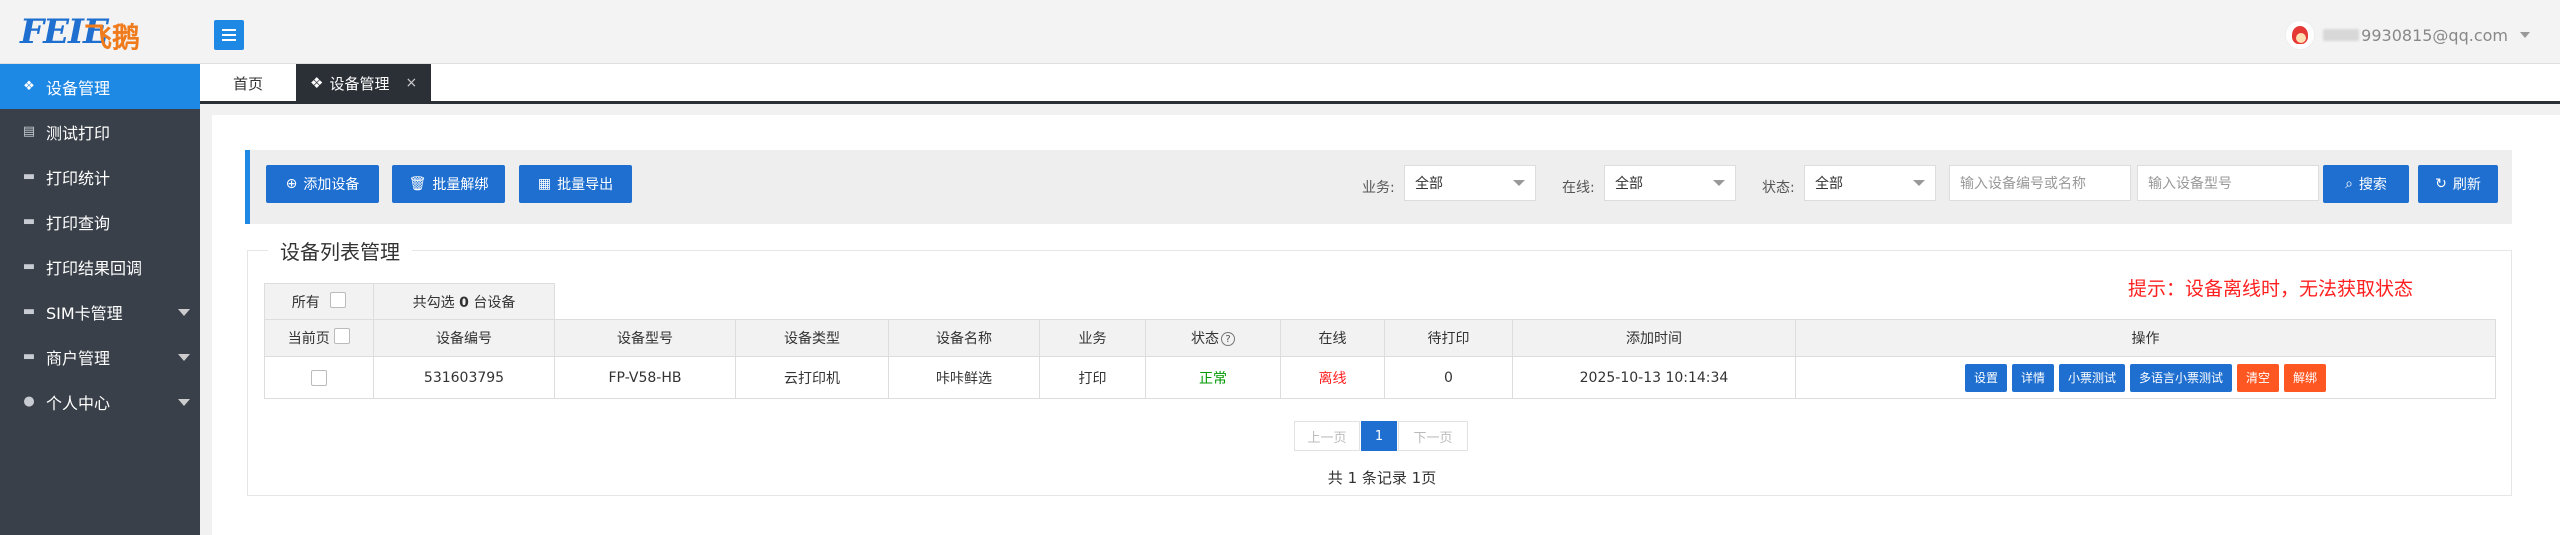 This screenshot has width=2560, height=535. What do you see at coordinates (494, 302) in the screenshot?
I see `selected-suffix: 台设备` at bounding box center [494, 302].